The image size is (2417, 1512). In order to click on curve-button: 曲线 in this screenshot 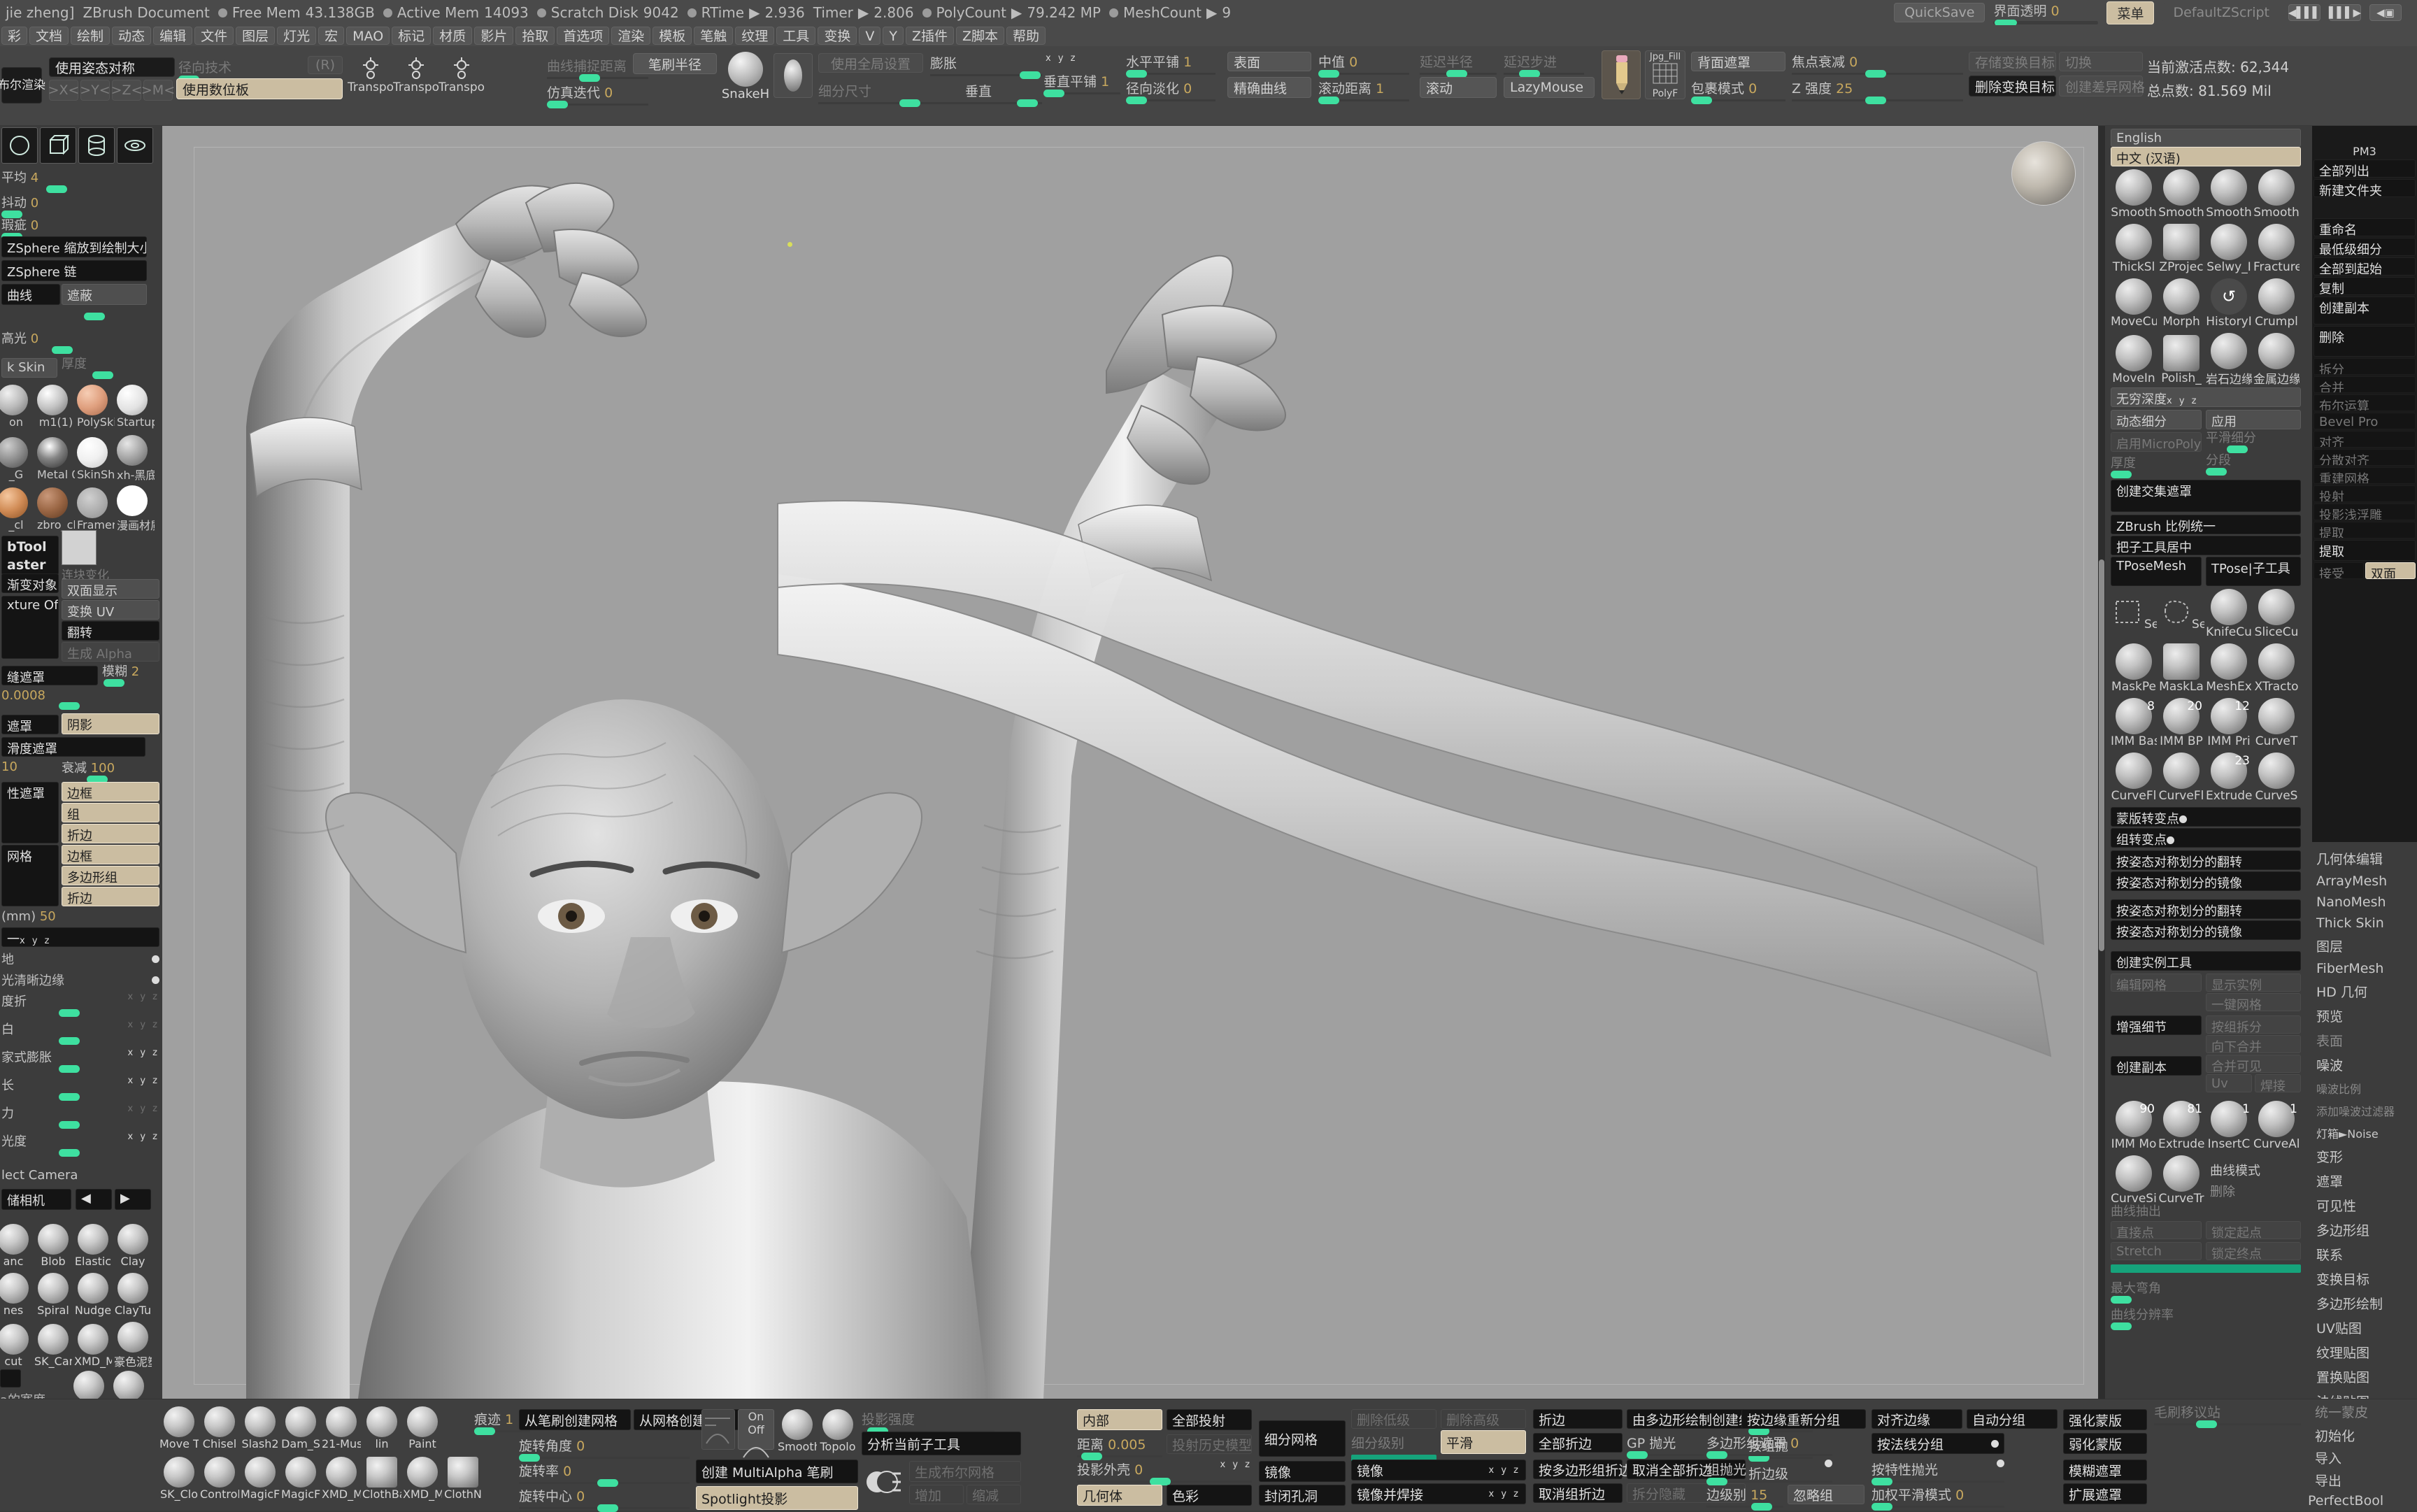, I will do `click(30, 294)`.